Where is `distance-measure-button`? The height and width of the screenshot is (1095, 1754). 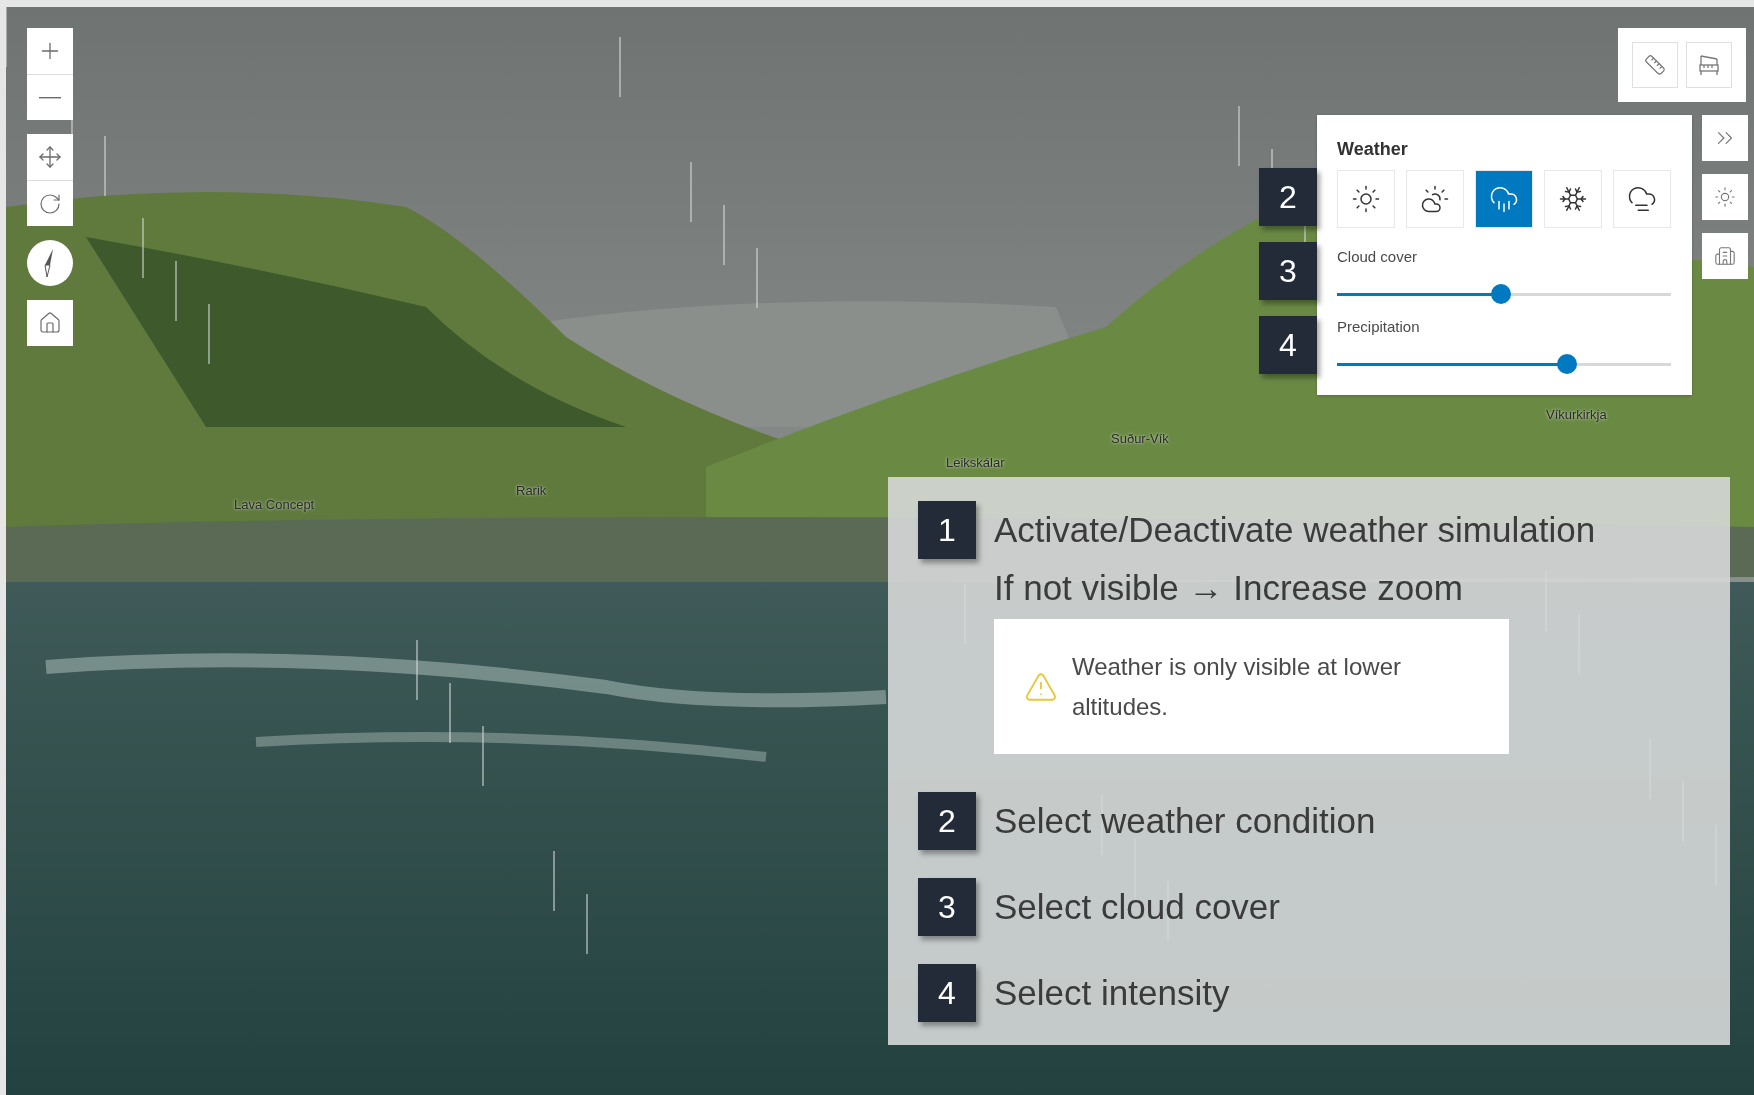 distance-measure-button is located at coordinates (1655, 65).